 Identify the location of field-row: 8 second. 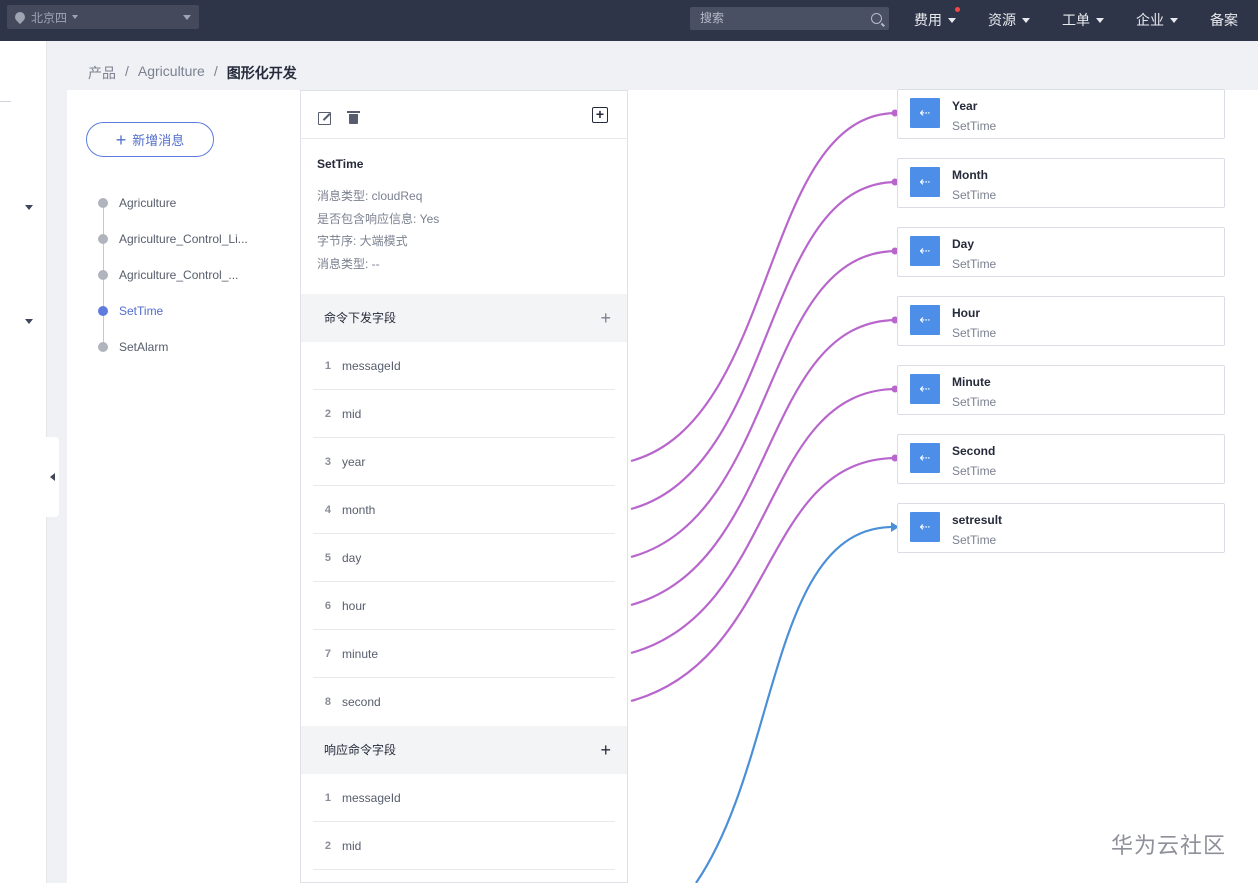
(464, 702).